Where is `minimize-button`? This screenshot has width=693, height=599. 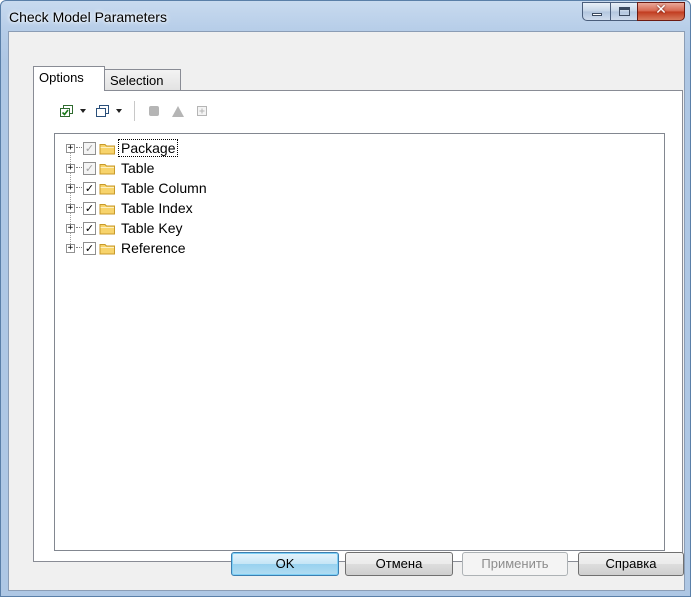 minimize-button is located at coordinates (596, 11).